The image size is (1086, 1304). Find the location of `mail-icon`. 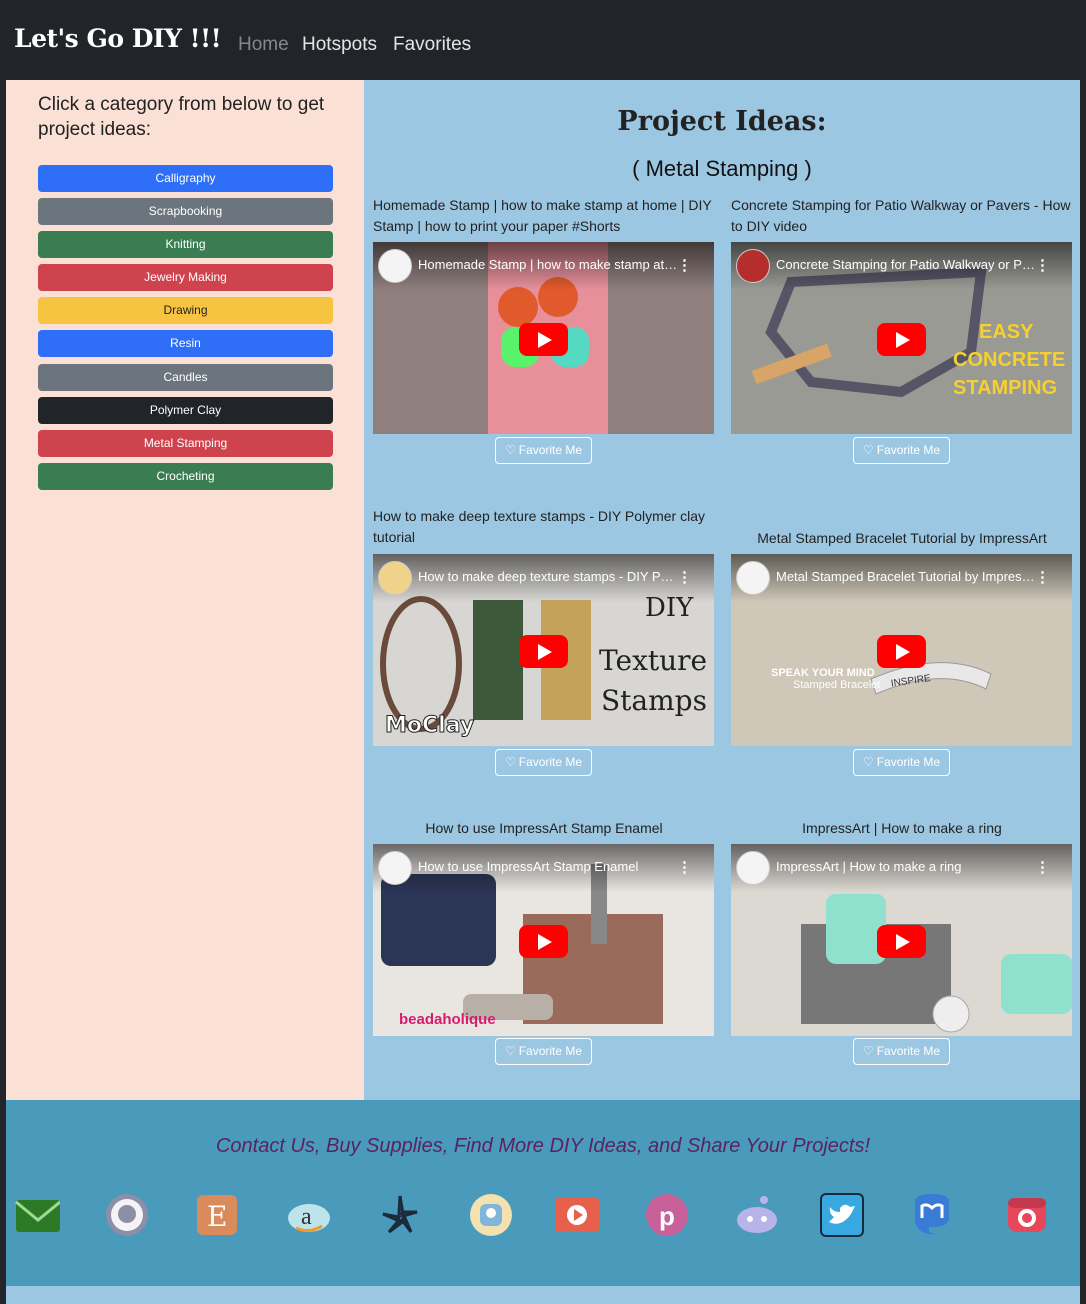

mail-icon is located at coordinates (37, 1215).